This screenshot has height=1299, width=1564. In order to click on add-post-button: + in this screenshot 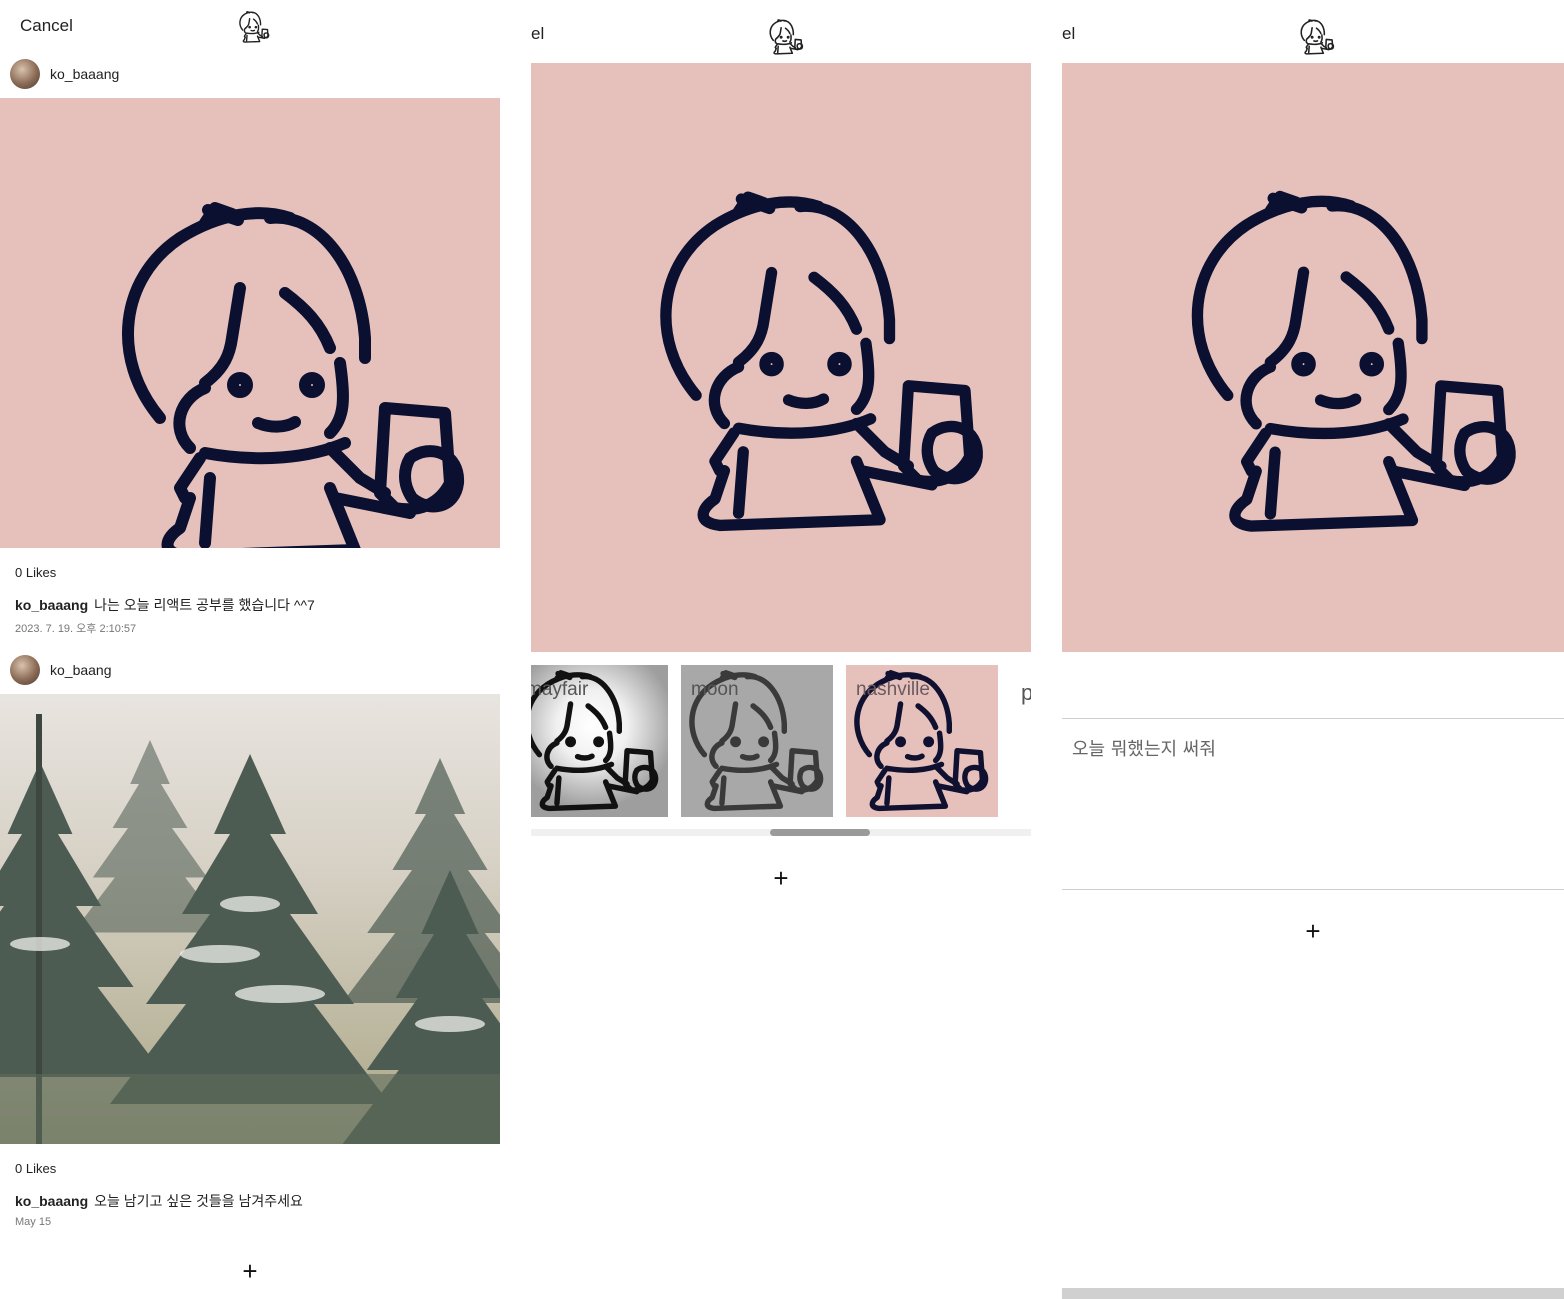, I will do `click(250, 1271)`.